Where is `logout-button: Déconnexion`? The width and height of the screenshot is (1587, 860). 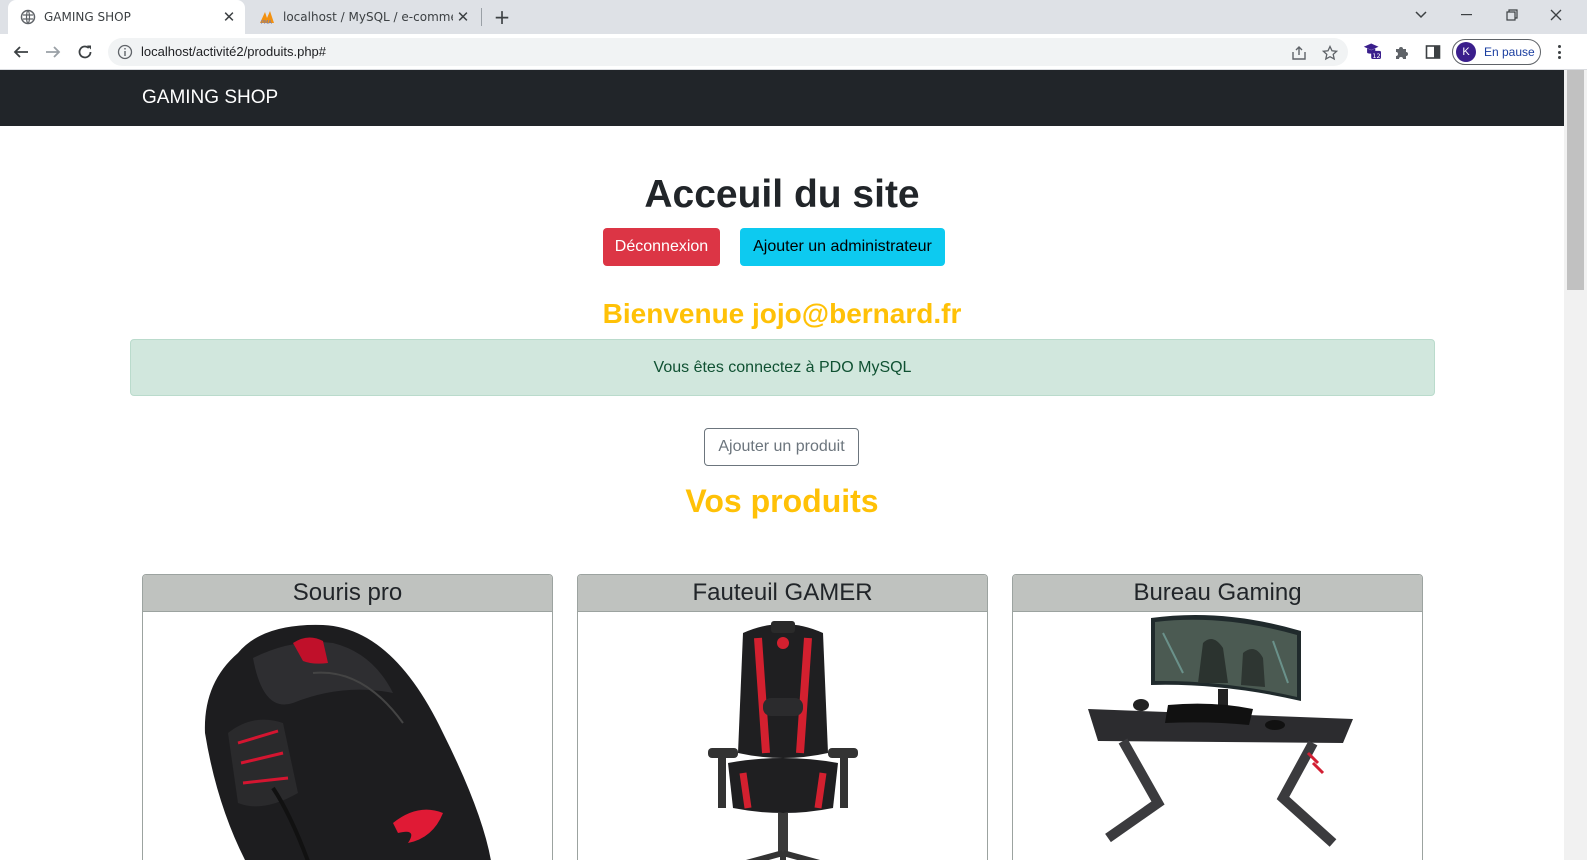 logout-button: Déconnexion is located at coordinates (661, 247).